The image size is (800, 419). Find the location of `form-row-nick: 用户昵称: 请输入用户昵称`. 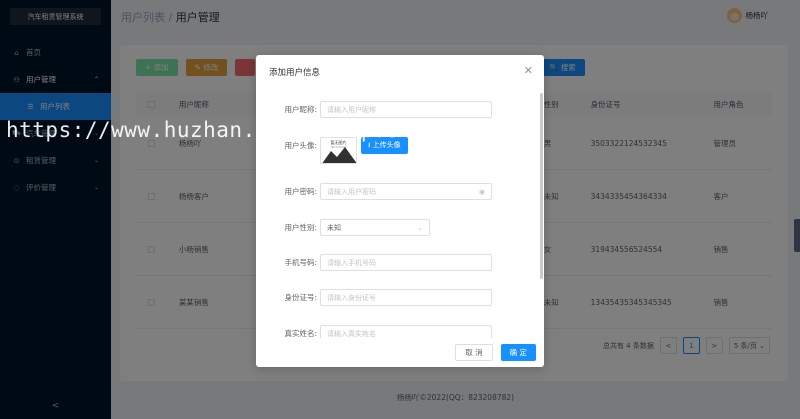

form-row-nick: 用户昵称: 请输入用户昵称 is located at coordinates (374, 109).